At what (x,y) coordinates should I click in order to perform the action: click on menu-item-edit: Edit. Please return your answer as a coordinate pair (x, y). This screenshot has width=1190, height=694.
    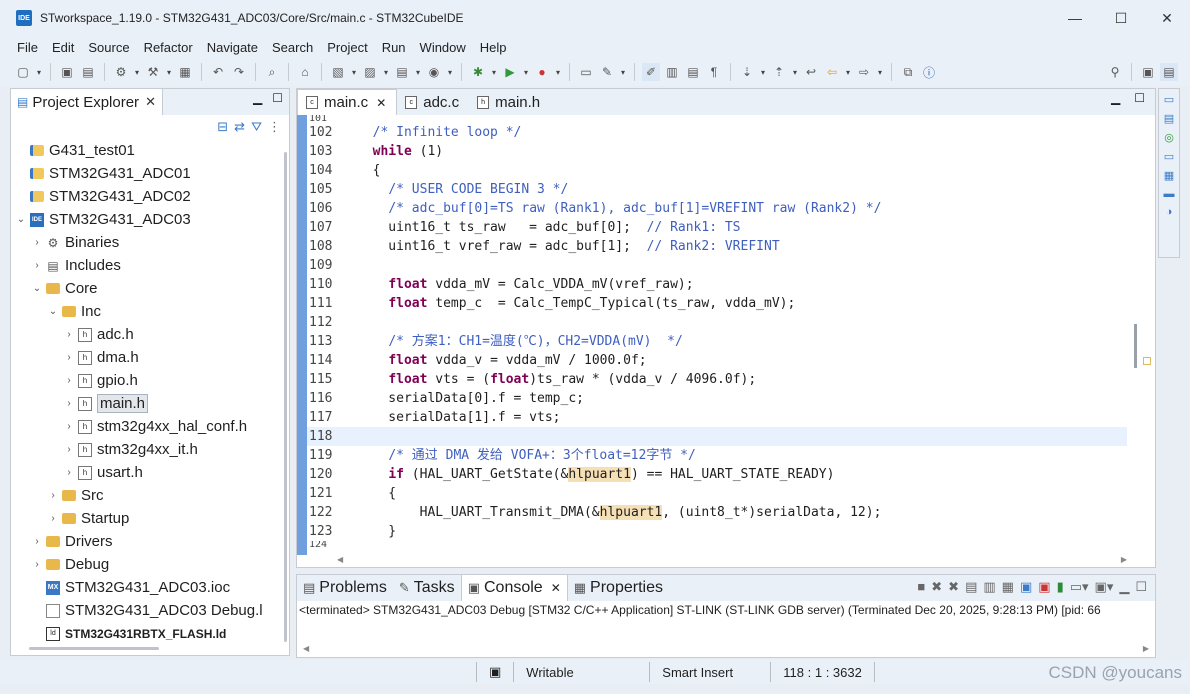
    Looking at the image, I should click on (63, 47).